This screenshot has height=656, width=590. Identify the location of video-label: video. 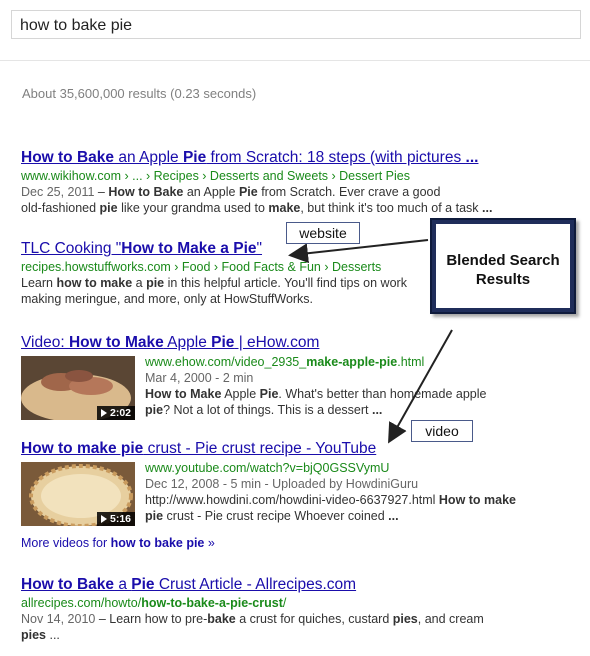
(442, 431).